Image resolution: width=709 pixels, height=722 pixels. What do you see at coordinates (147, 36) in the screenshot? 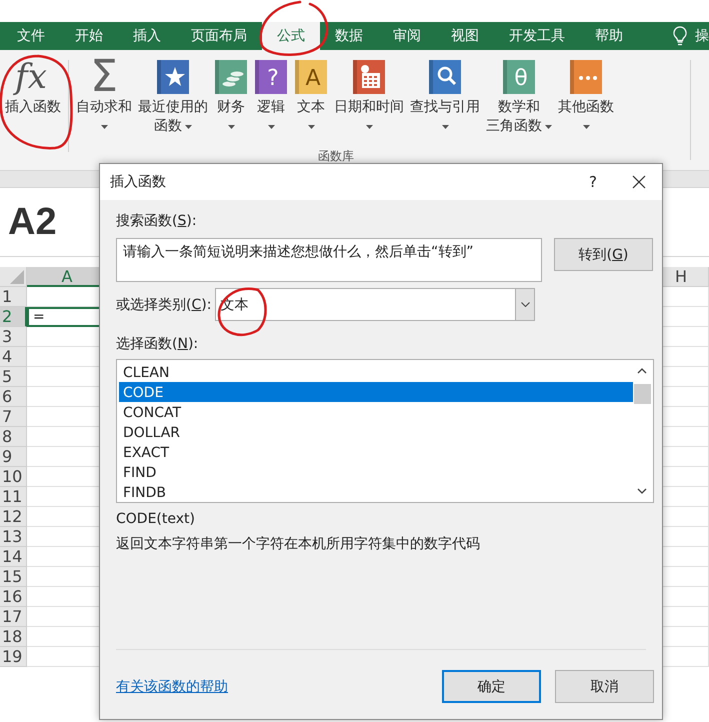
I see `ribbon-tab: 插入` at bounding box center [147, 36].